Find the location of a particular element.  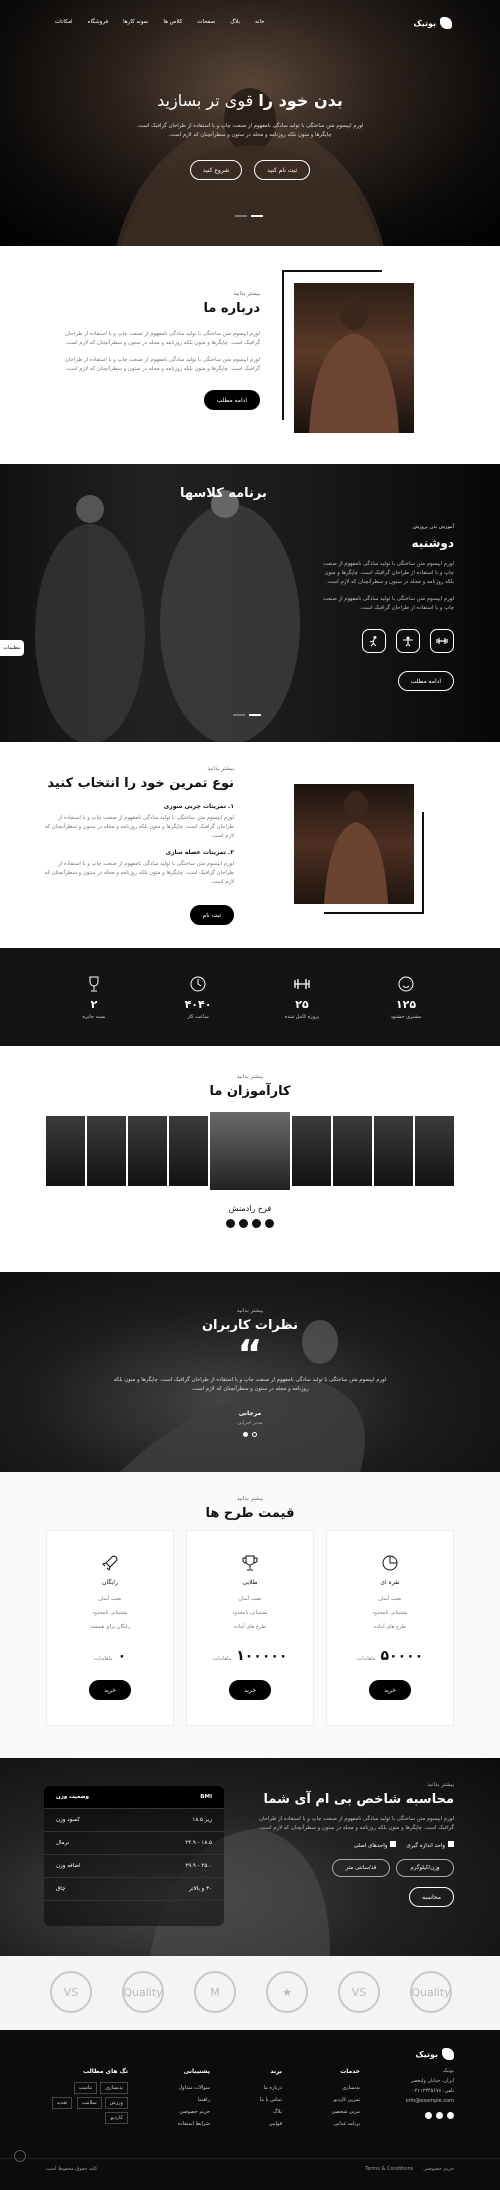

footer-link: شرایط استفاده is located at coordinates (194, 2124).